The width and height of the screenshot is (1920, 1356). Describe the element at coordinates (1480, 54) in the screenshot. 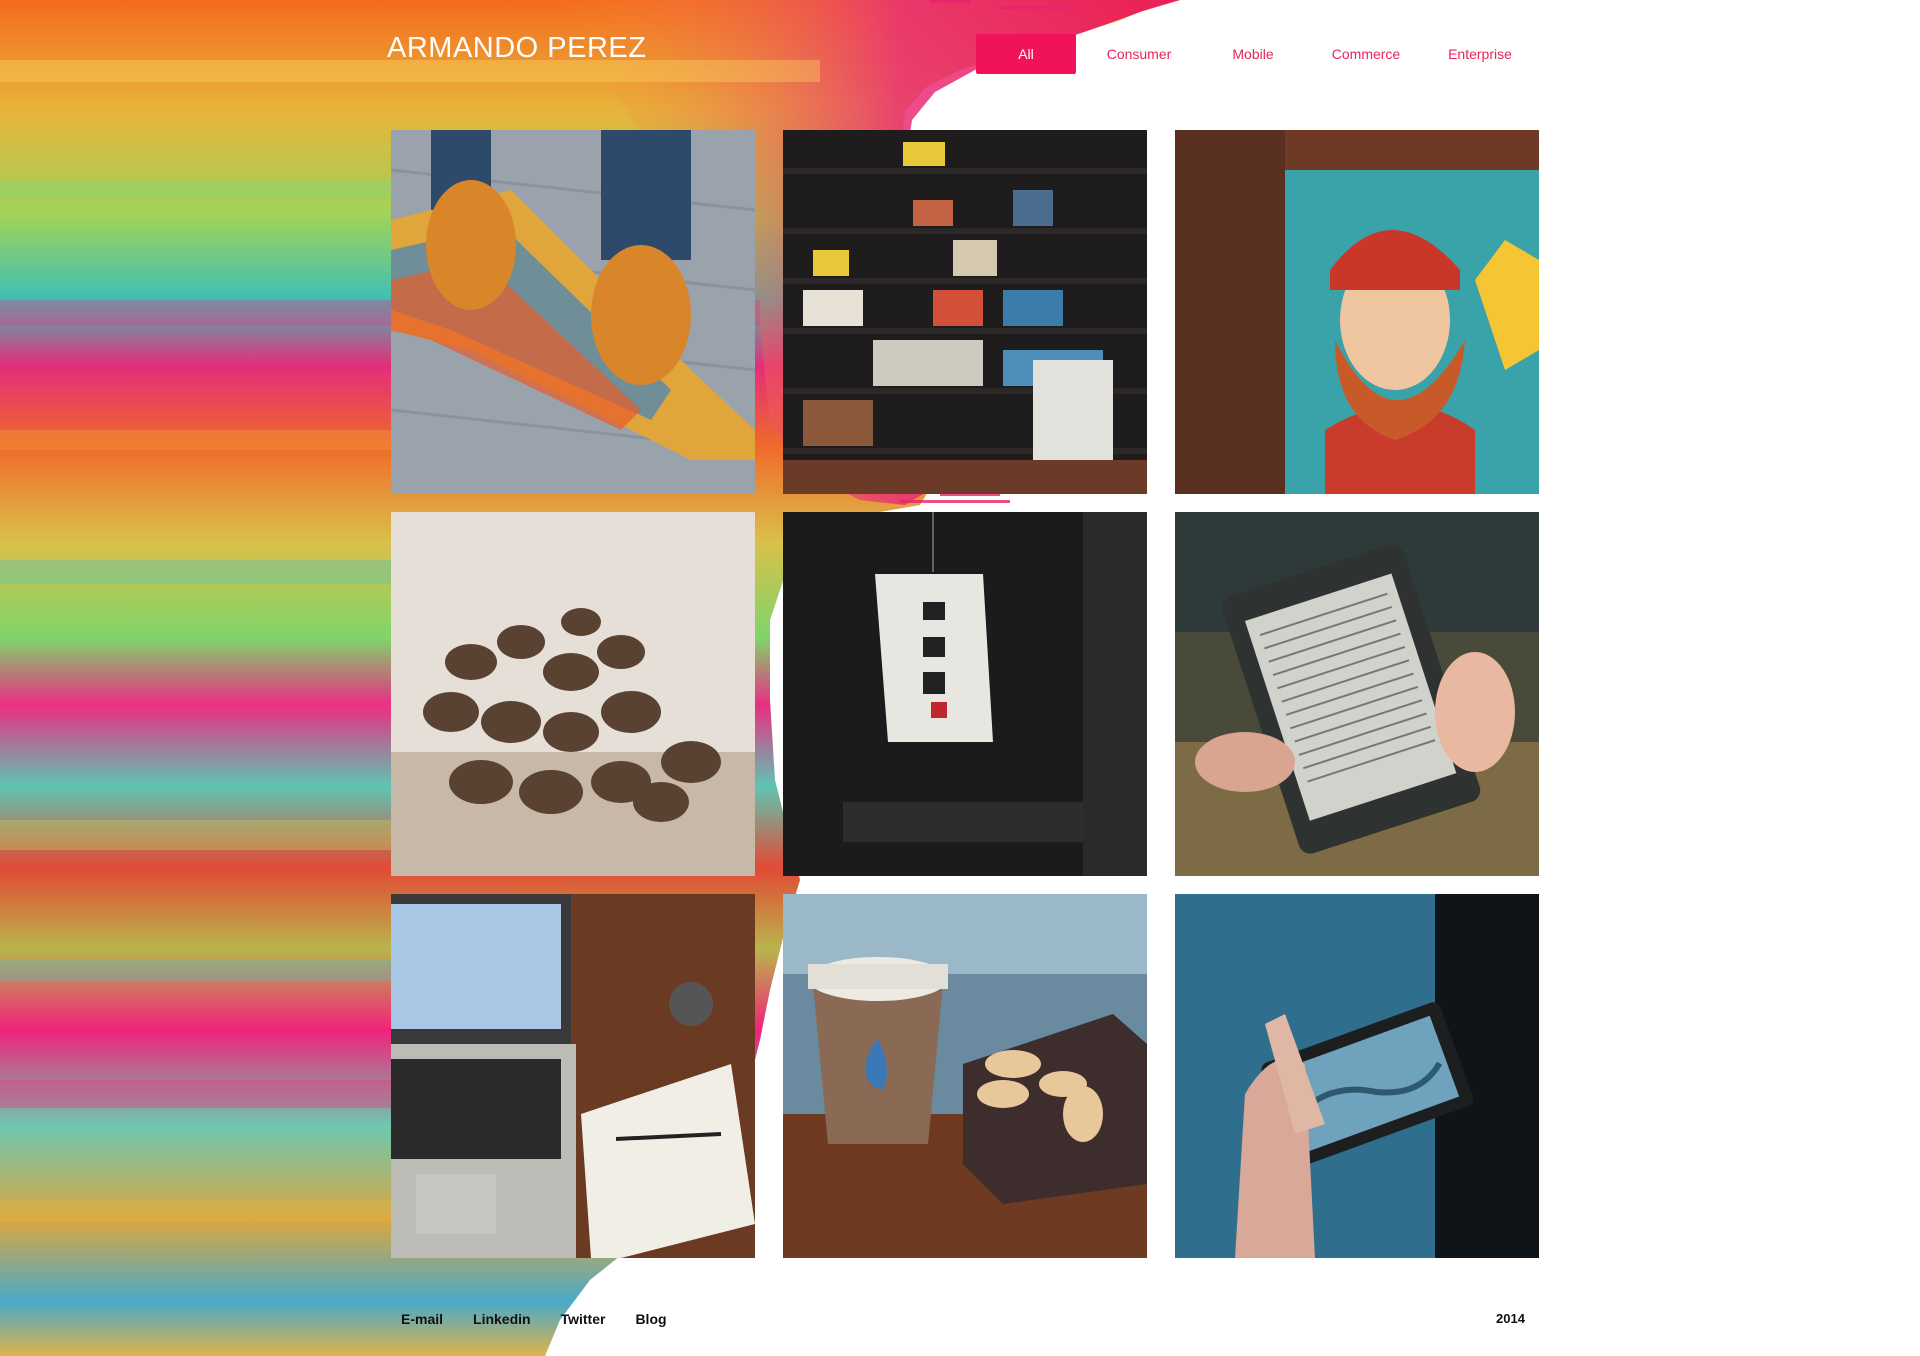

I see `filter-tab-enterprise: Enterprise` at that location.